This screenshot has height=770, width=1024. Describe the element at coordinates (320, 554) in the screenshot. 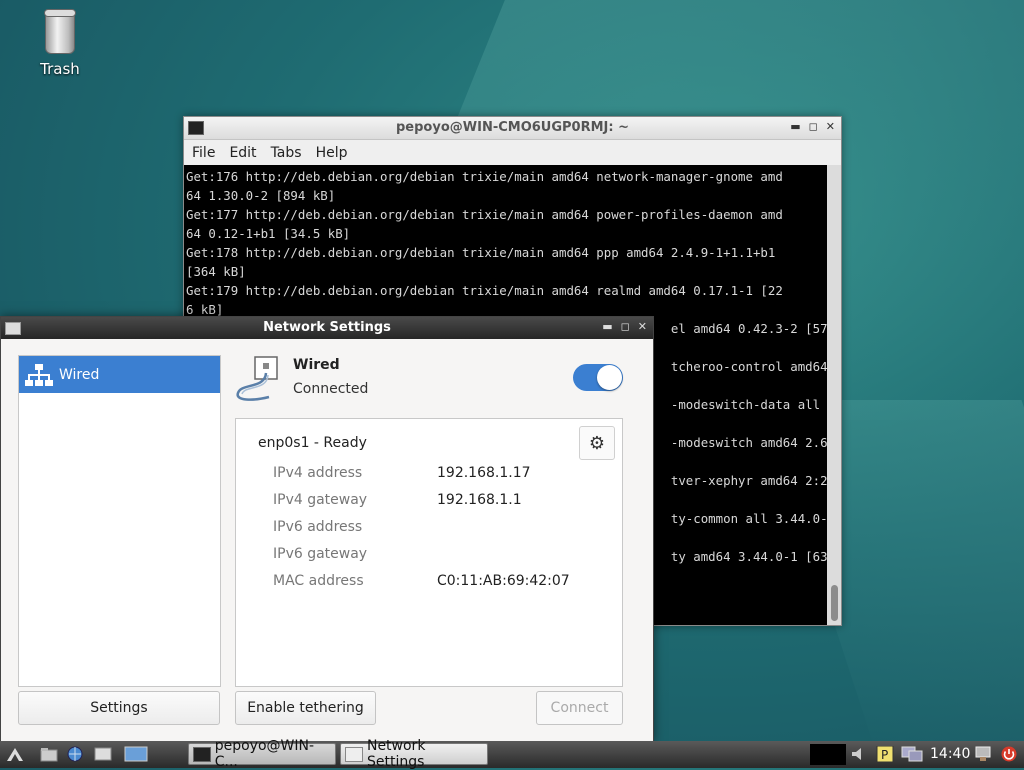

I see `ipv6-gateway-label: IPv6 gateway` at that location.